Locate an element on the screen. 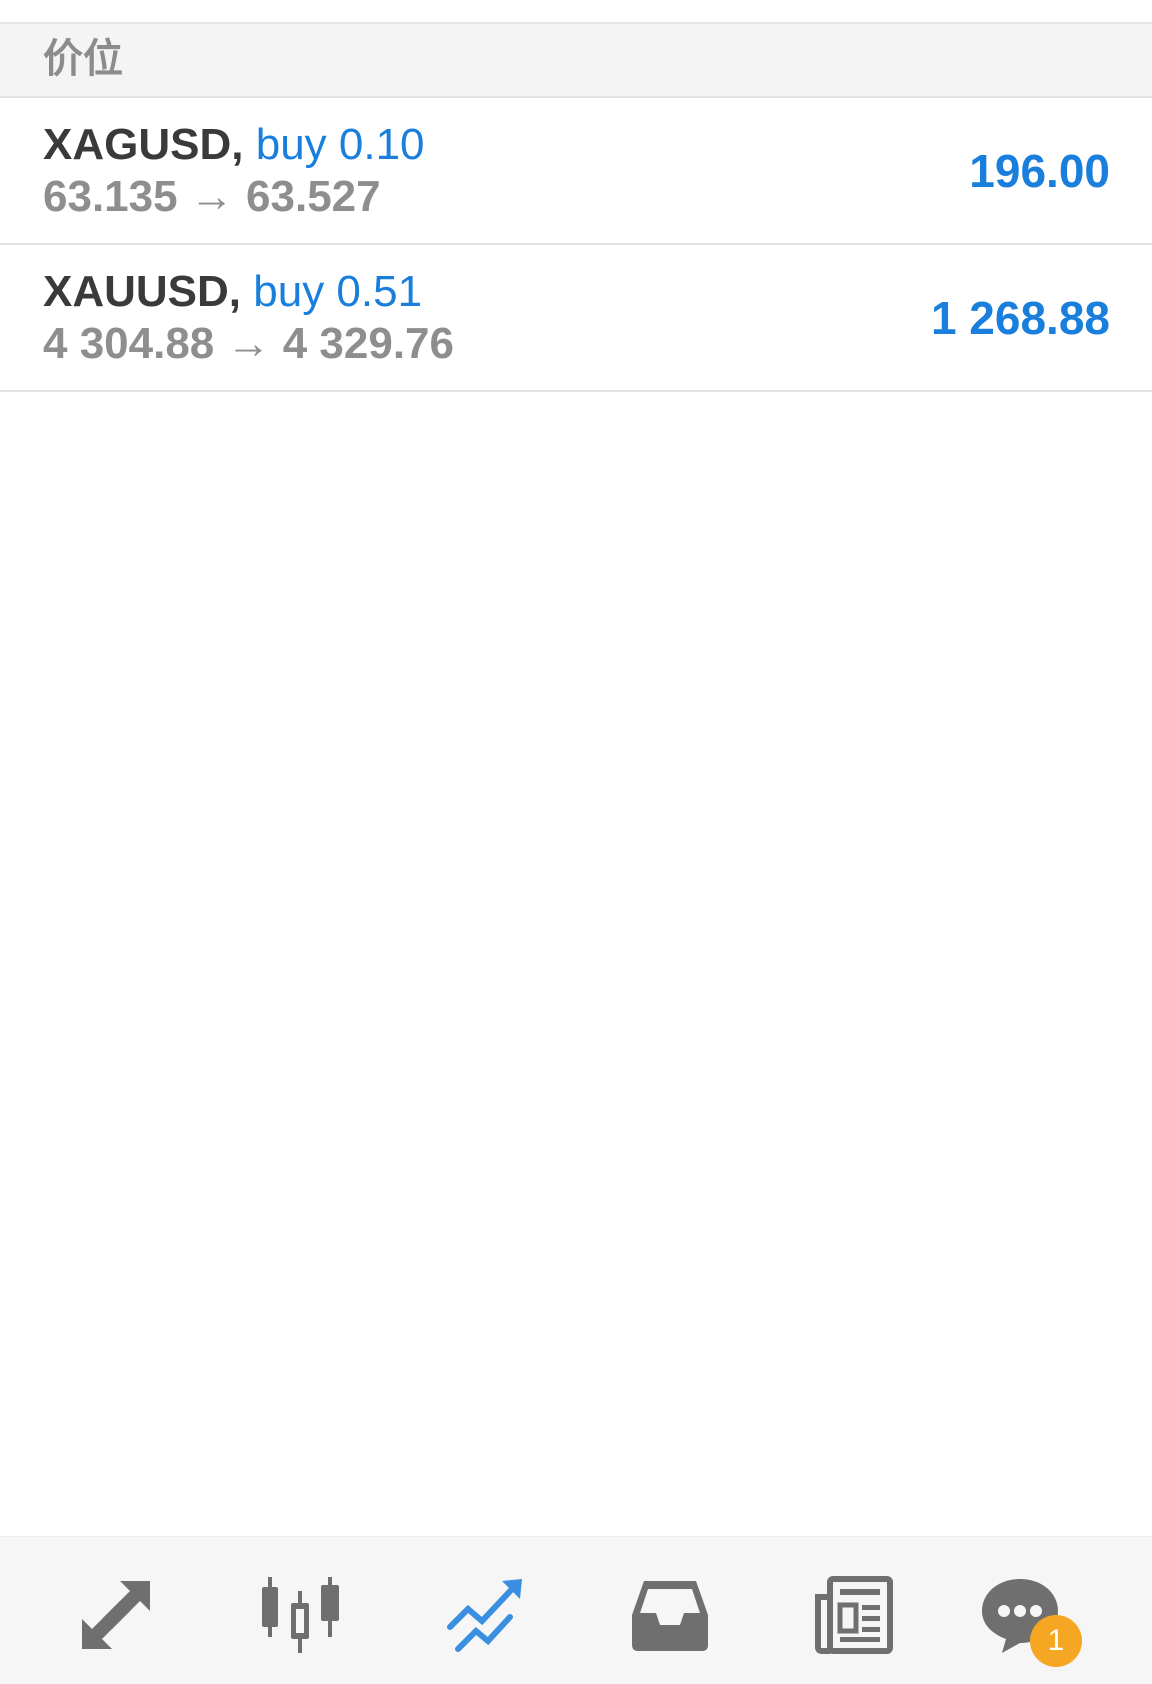 Image resolution: width=1152 pixels, height=1684 pixels. history-inbox-icon is located at coordinates (670, 1616).